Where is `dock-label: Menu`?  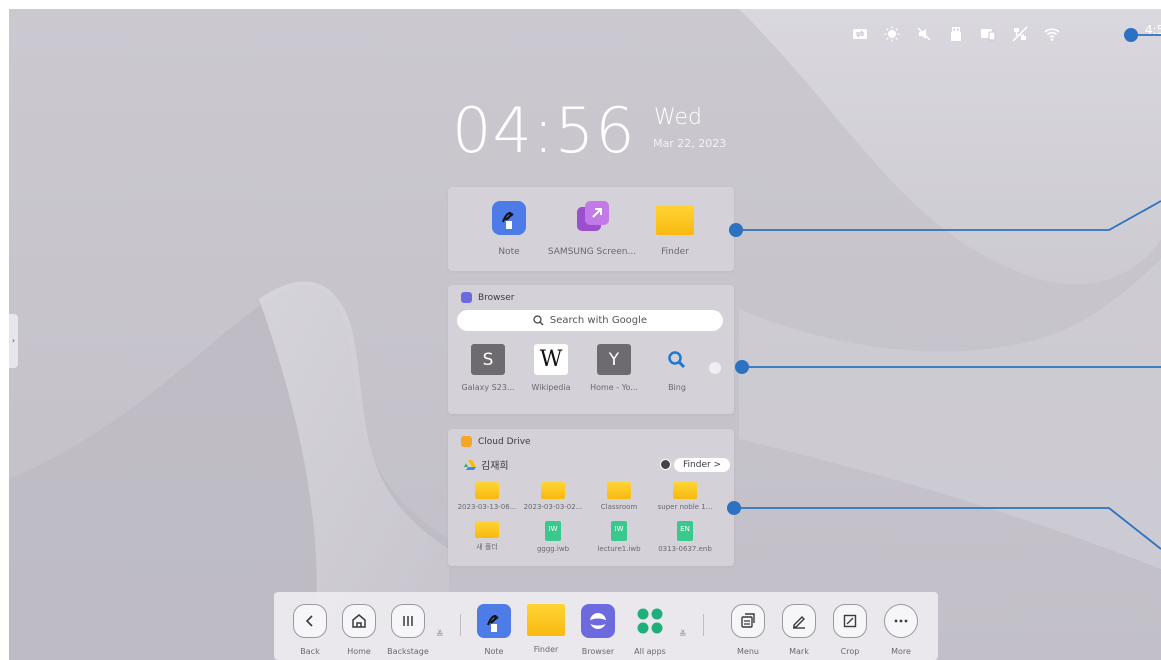 dock-label: Menu is located at coordinates (748, 651).